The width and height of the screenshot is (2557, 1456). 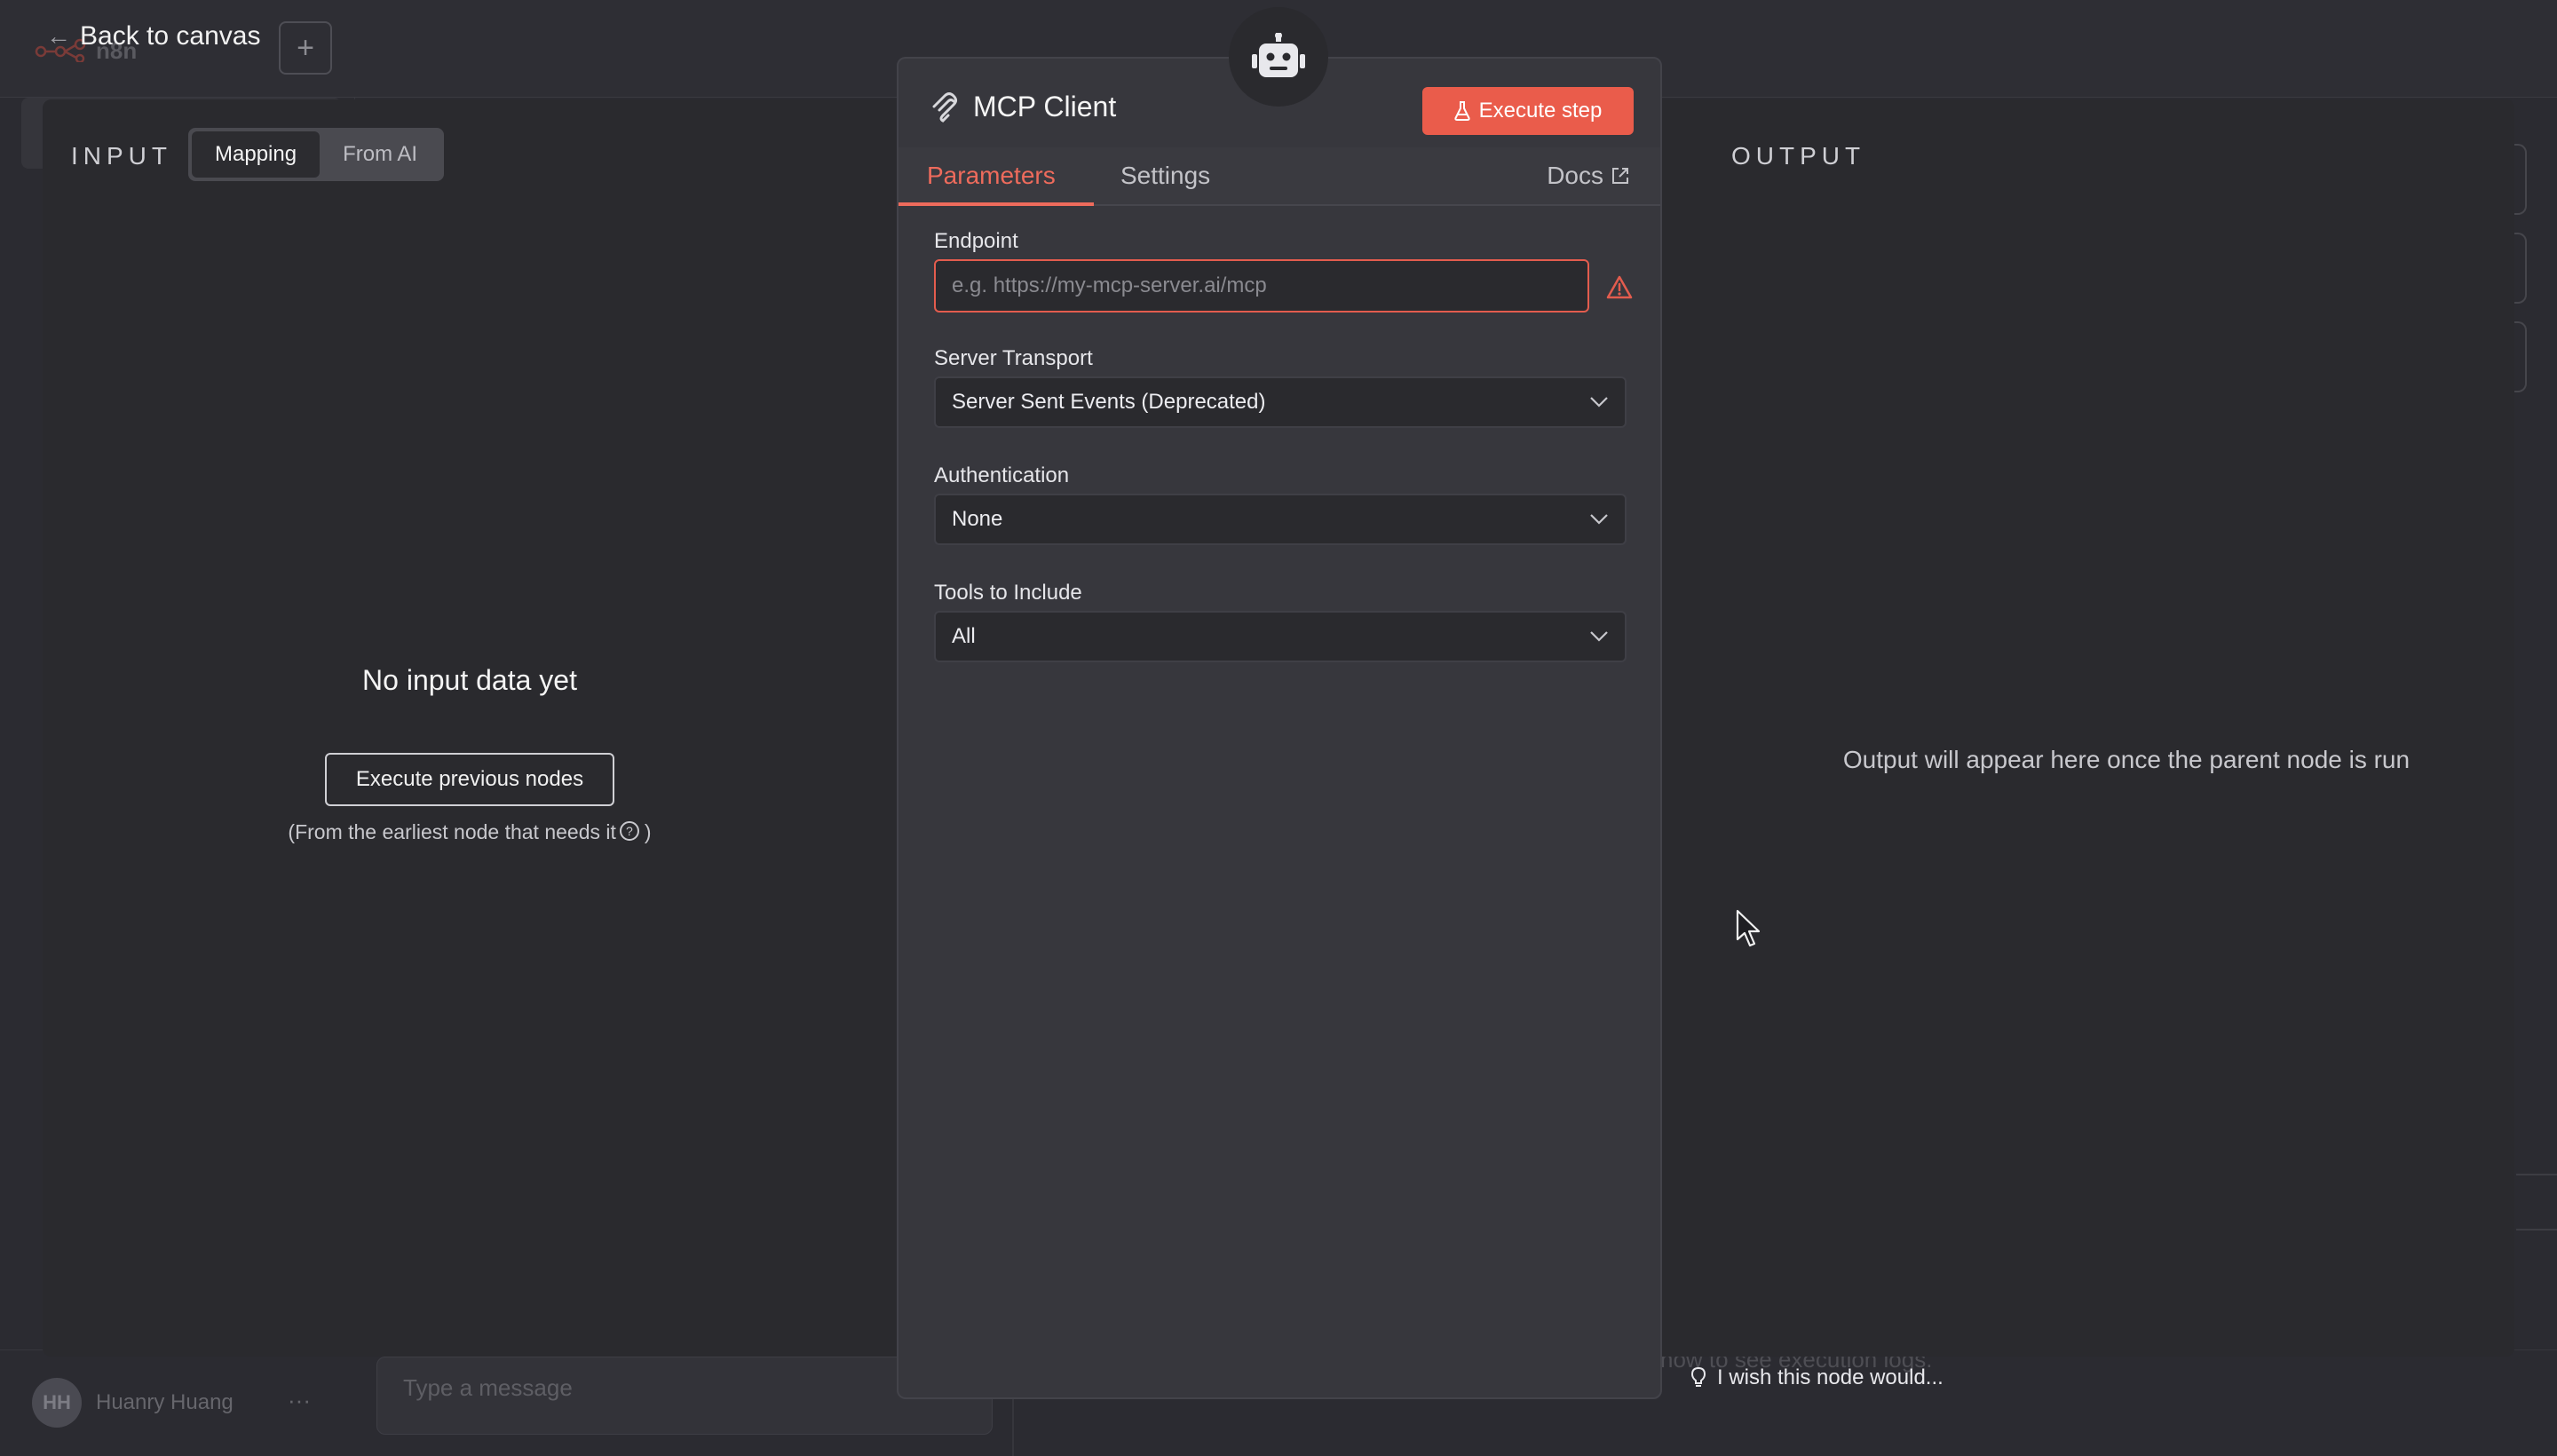 I want to click on mode-mapping-button: Mapping, so click(x=256, y=154).